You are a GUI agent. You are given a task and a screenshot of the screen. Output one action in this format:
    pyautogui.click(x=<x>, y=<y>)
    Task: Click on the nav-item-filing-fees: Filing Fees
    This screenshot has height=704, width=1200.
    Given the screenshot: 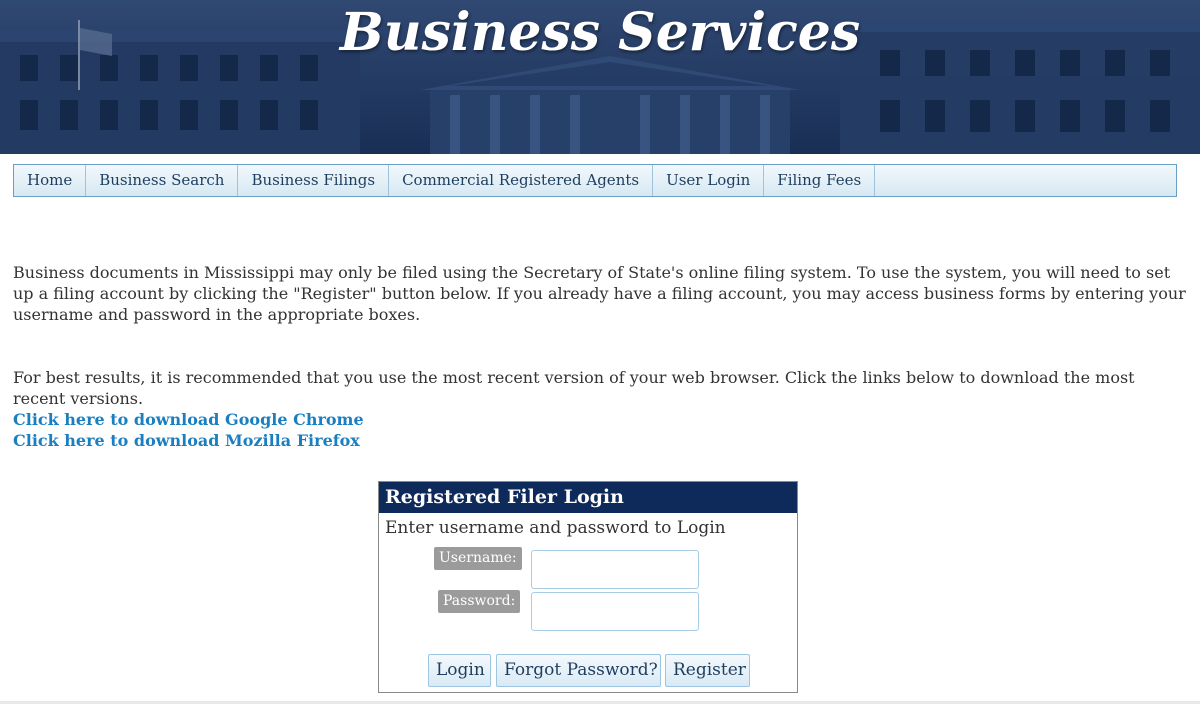 What is the action you would take?
    pyautogui.click(x=820, y=180)
    